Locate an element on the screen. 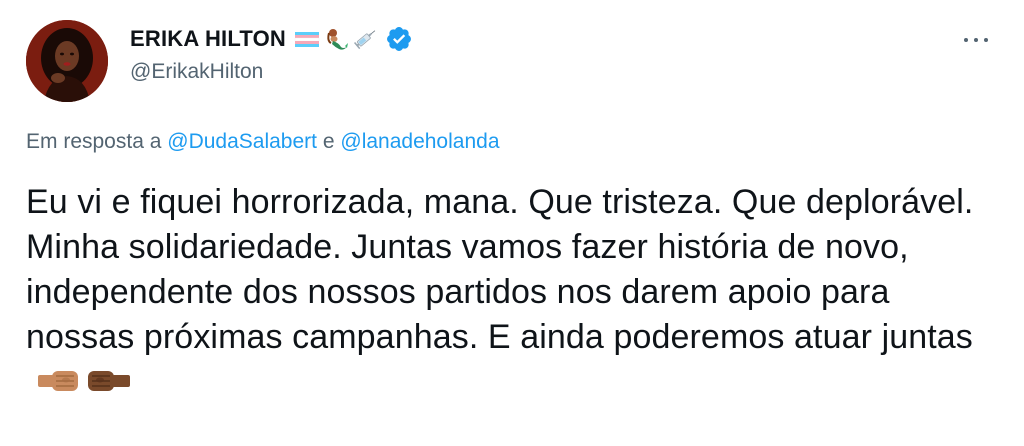  name-row: ERIKA HILTON is located at coordinates (271, 39).